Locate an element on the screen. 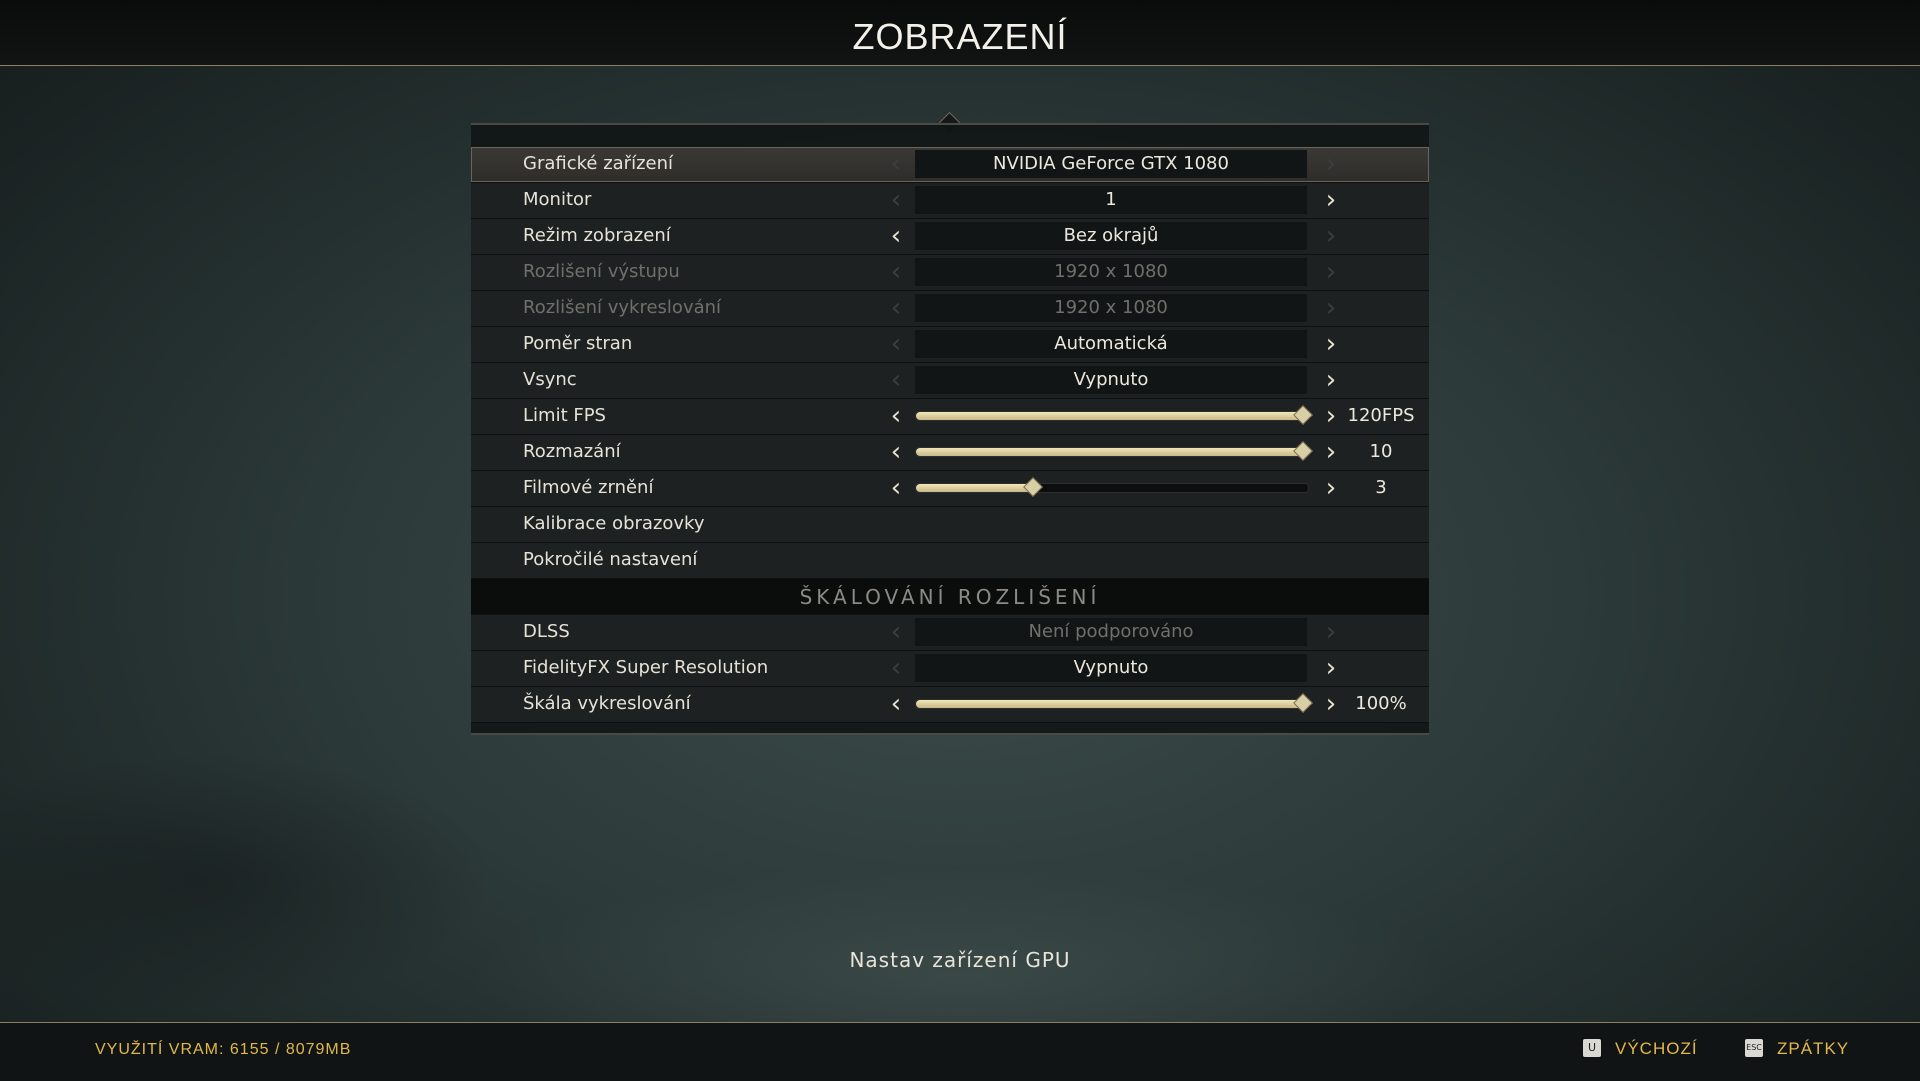 The image size is (1920, 1081). setting-label: Škála vykreslování is located at coordinates (607, 703).